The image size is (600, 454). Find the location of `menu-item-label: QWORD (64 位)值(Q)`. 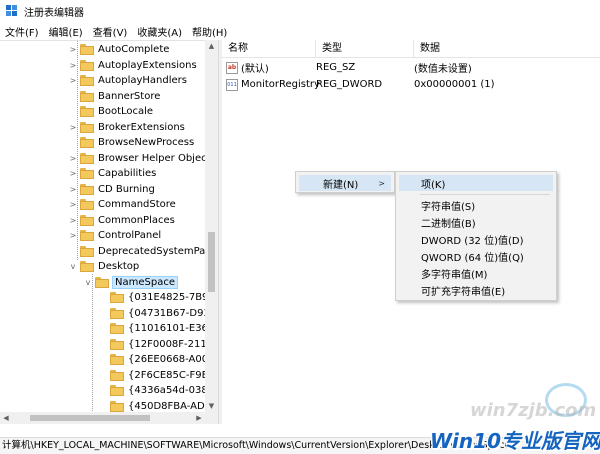

menu-item-label: QWORD (64 位)值(Q) is located at coordinates (472, 258).